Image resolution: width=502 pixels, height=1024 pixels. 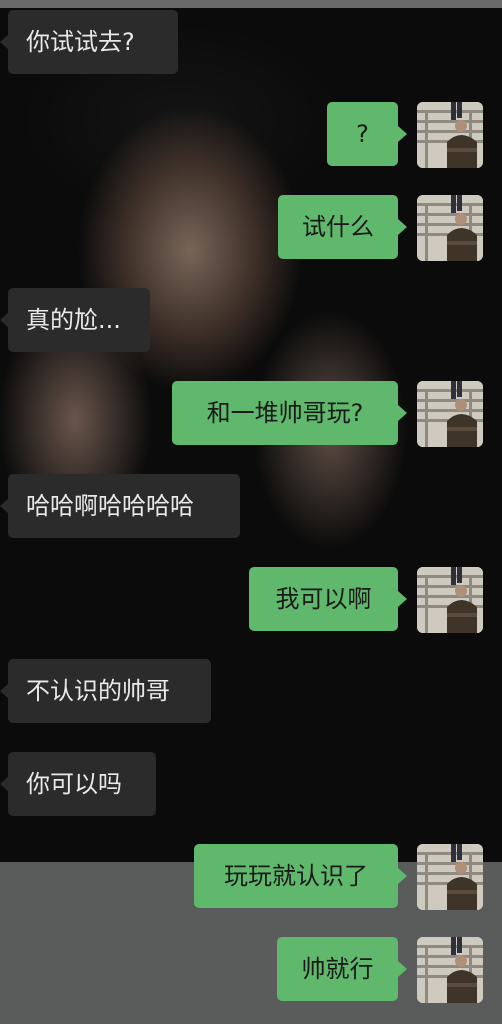 I want to click on outgoing-bubble: 试什么, so click(x=338, y=227).